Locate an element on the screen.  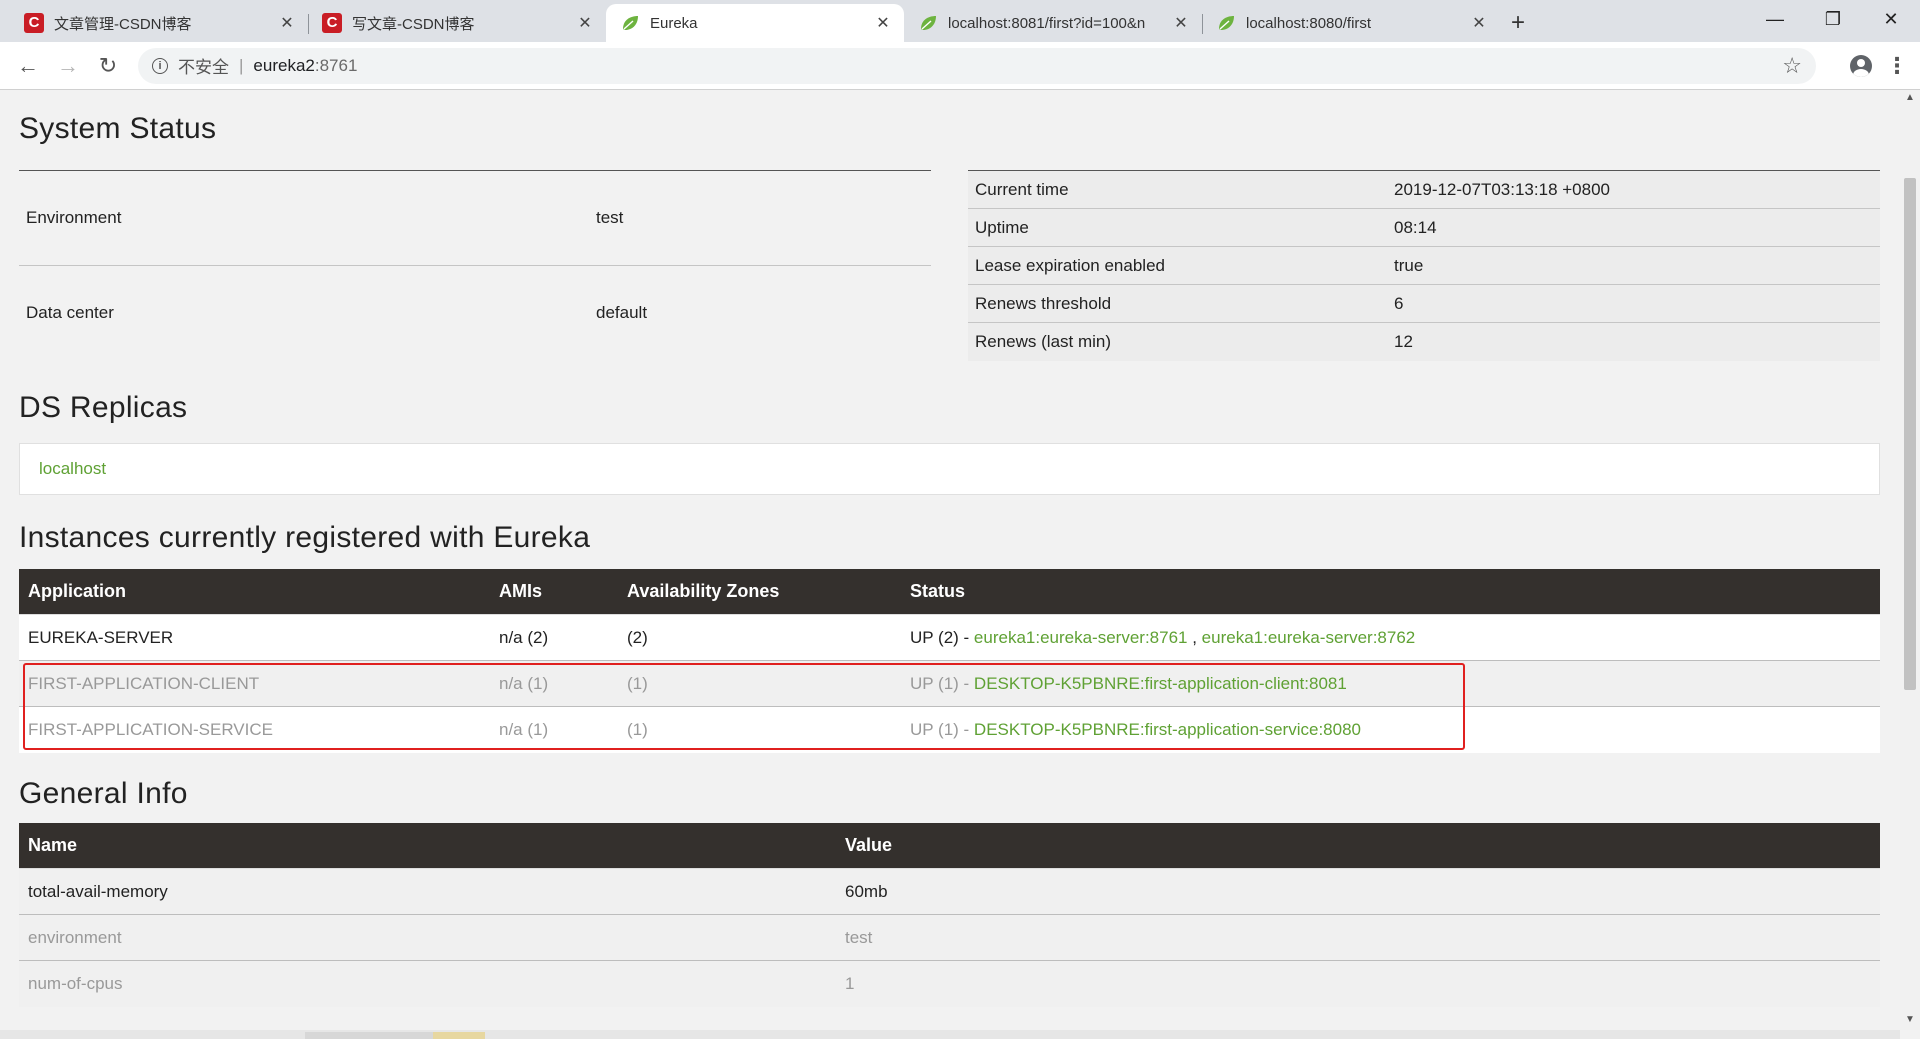
ds-replicas-list: localhost is located at coordinates (949, 468).